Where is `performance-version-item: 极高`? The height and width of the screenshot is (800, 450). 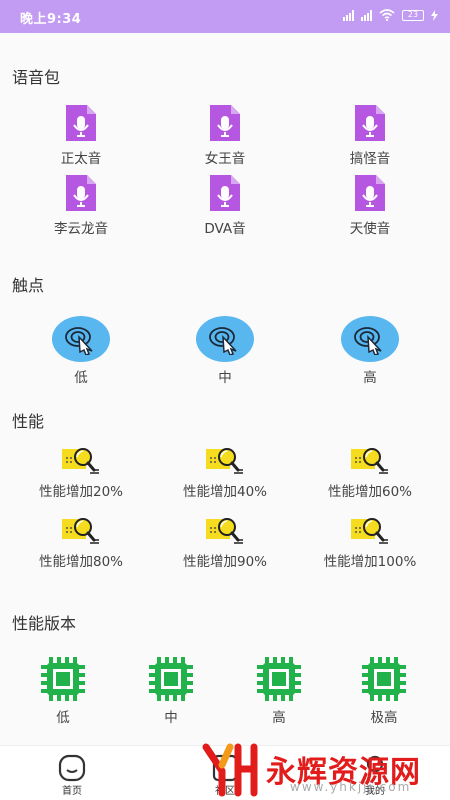 performance-version-item: 极高 is located at coordinates (384, 691).